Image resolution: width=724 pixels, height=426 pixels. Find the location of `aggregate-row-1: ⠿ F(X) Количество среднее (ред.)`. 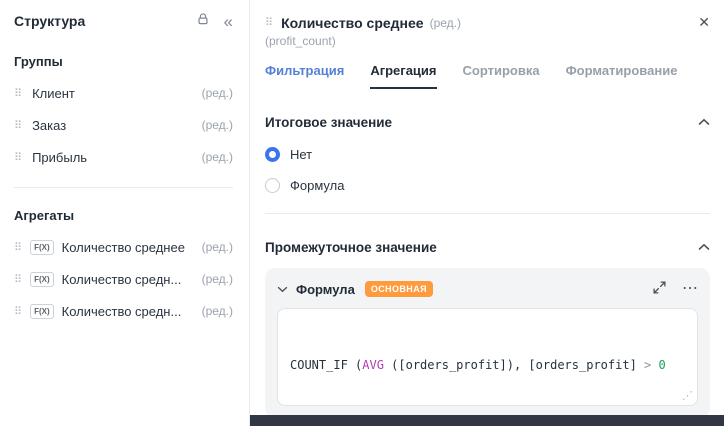

aggregate-row-1: ⠿ F(X) Количество среднее (ред.) is located at coordinates (123, 247).